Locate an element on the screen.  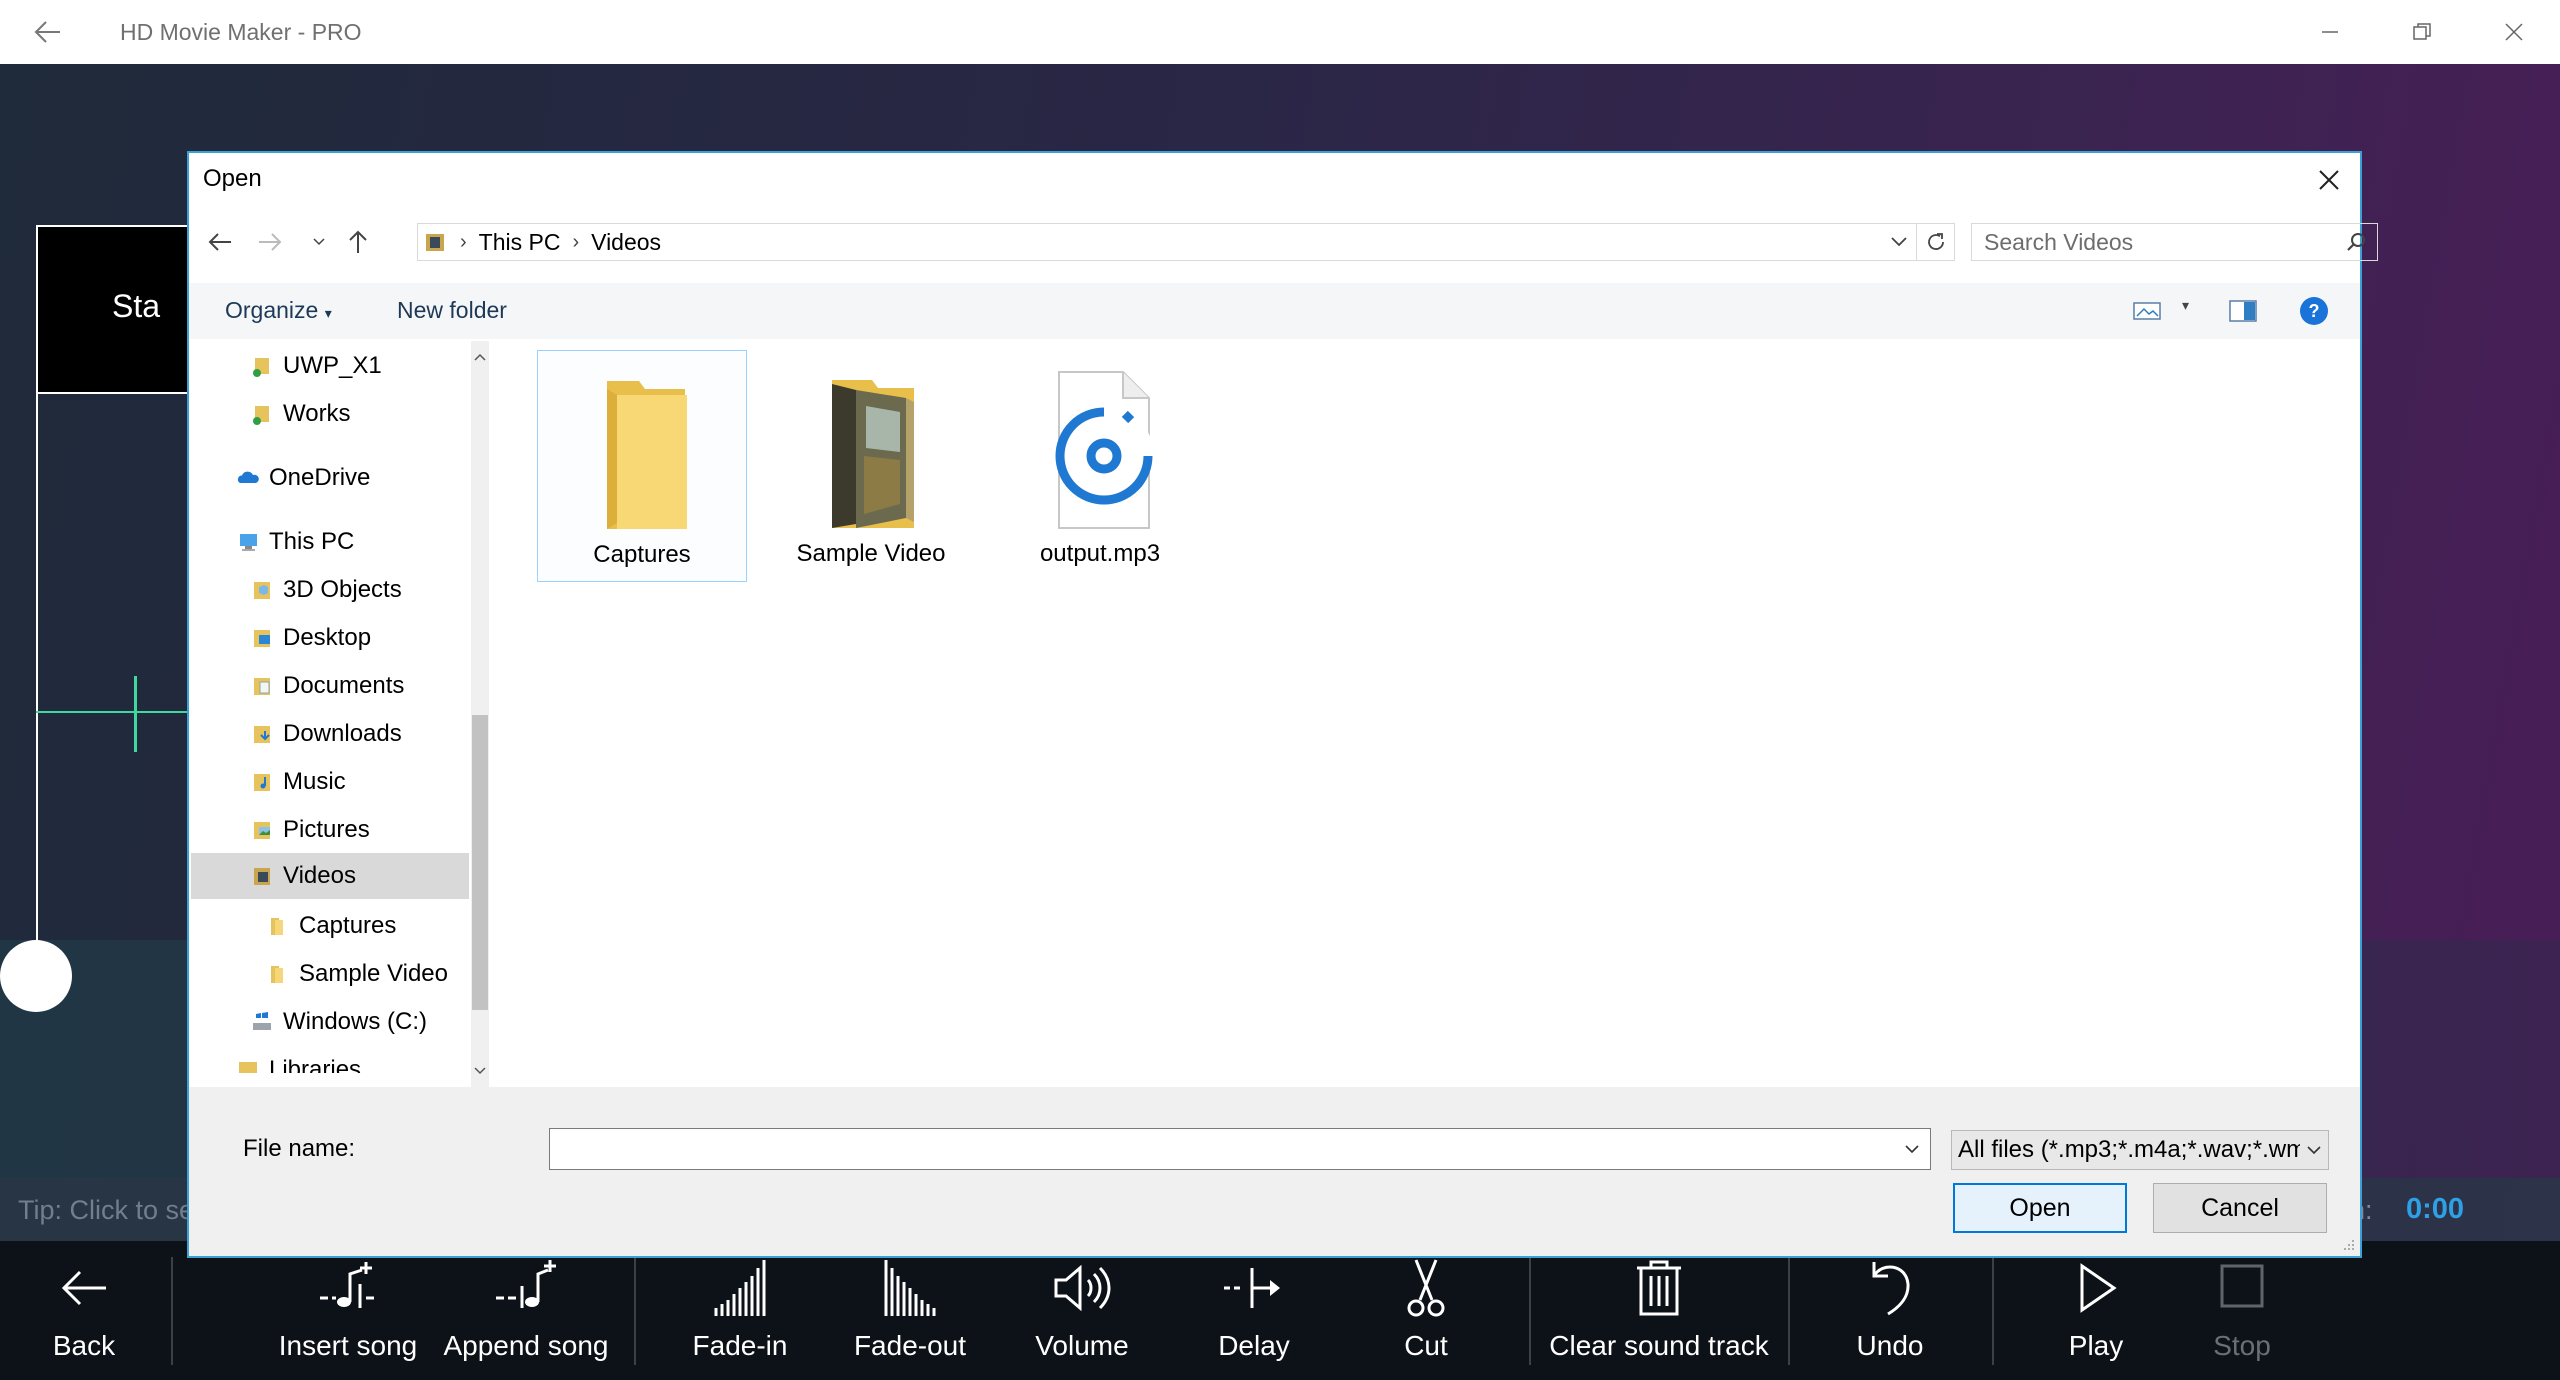
dialog-close-button is located at coordinates (2329, 180).